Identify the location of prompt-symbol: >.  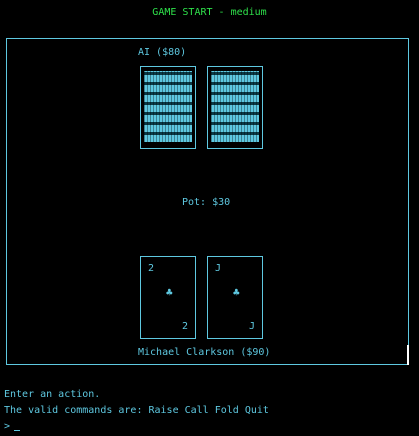
(7, 426).